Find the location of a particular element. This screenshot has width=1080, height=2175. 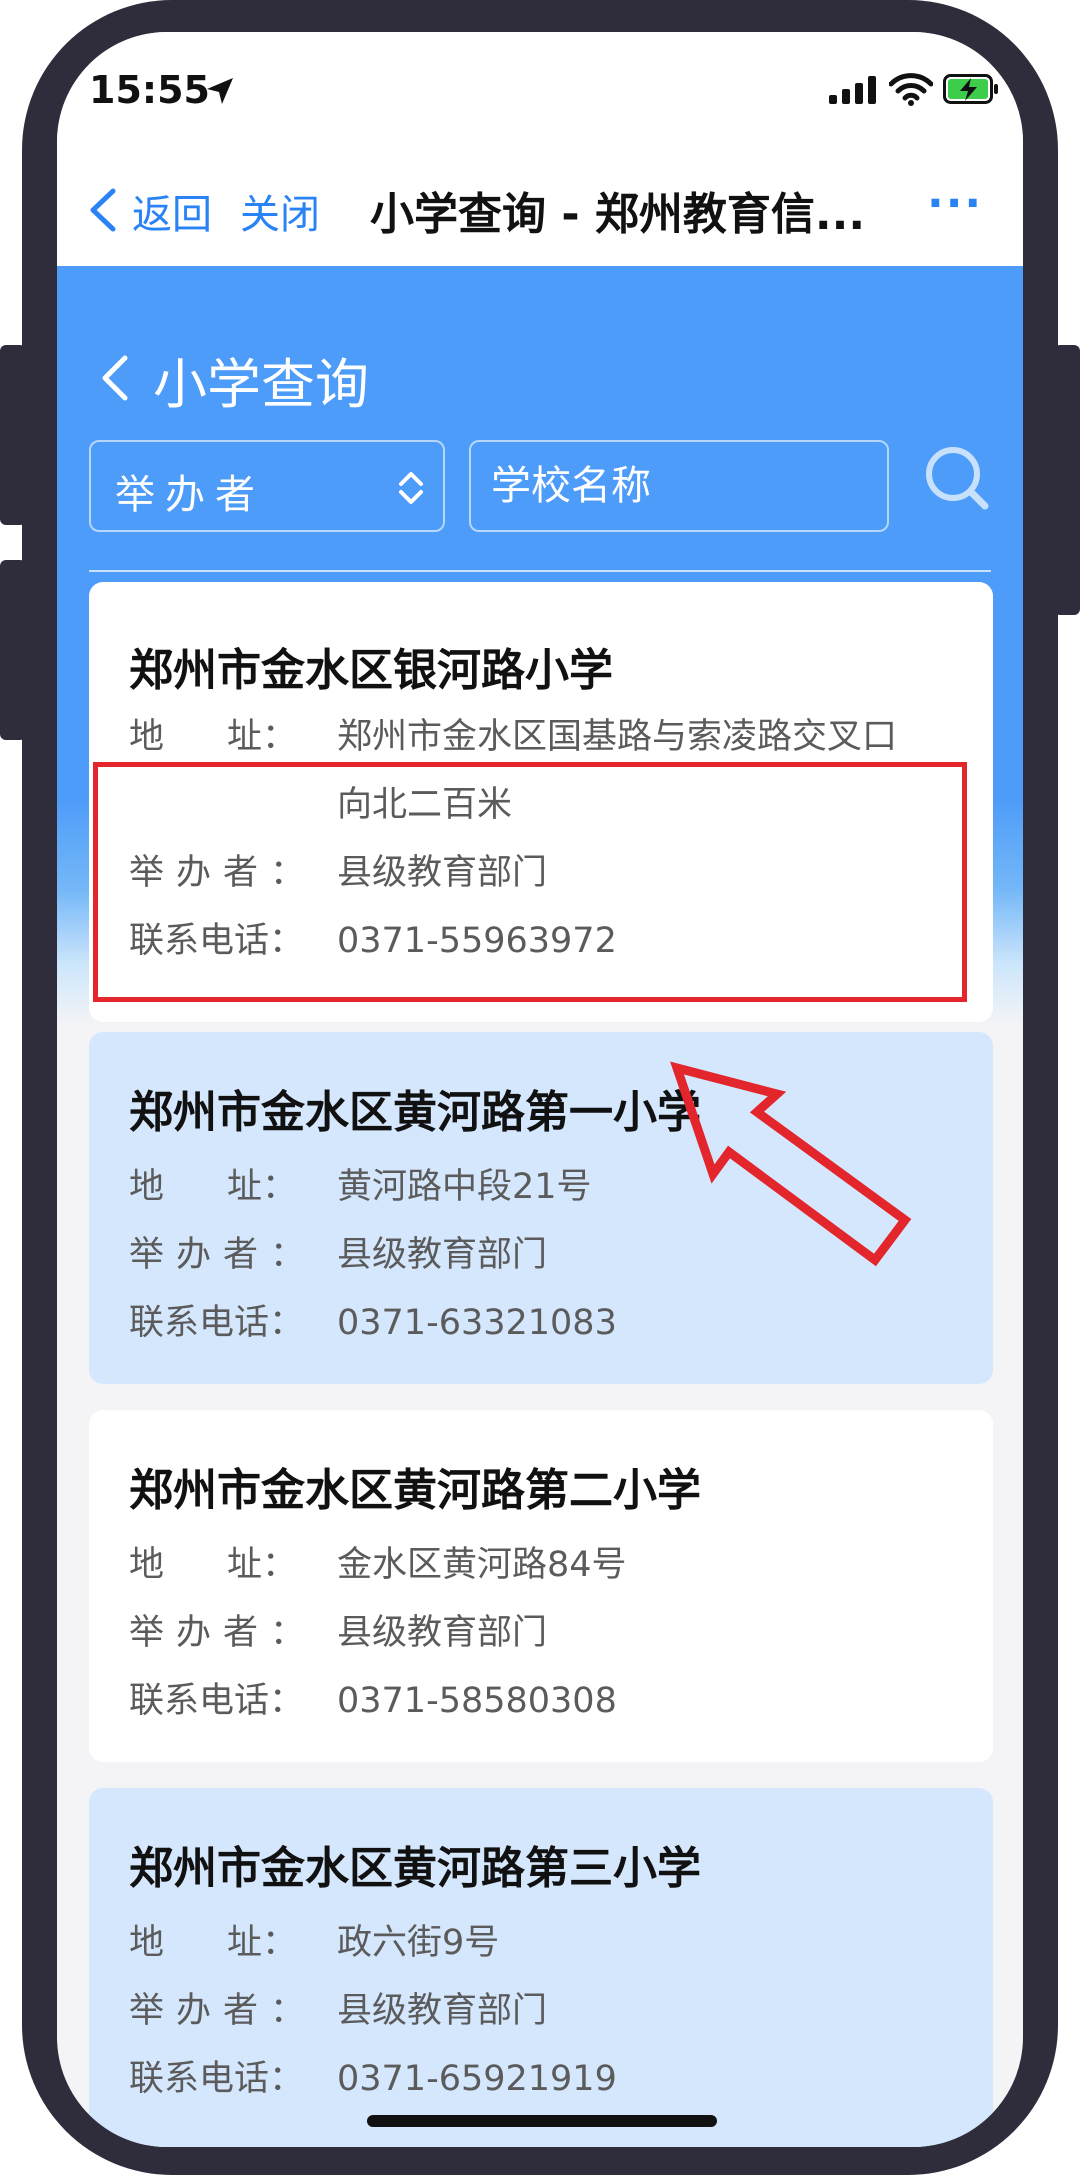

sponsor-select: 举办者 is located at coordinates (267, 486).